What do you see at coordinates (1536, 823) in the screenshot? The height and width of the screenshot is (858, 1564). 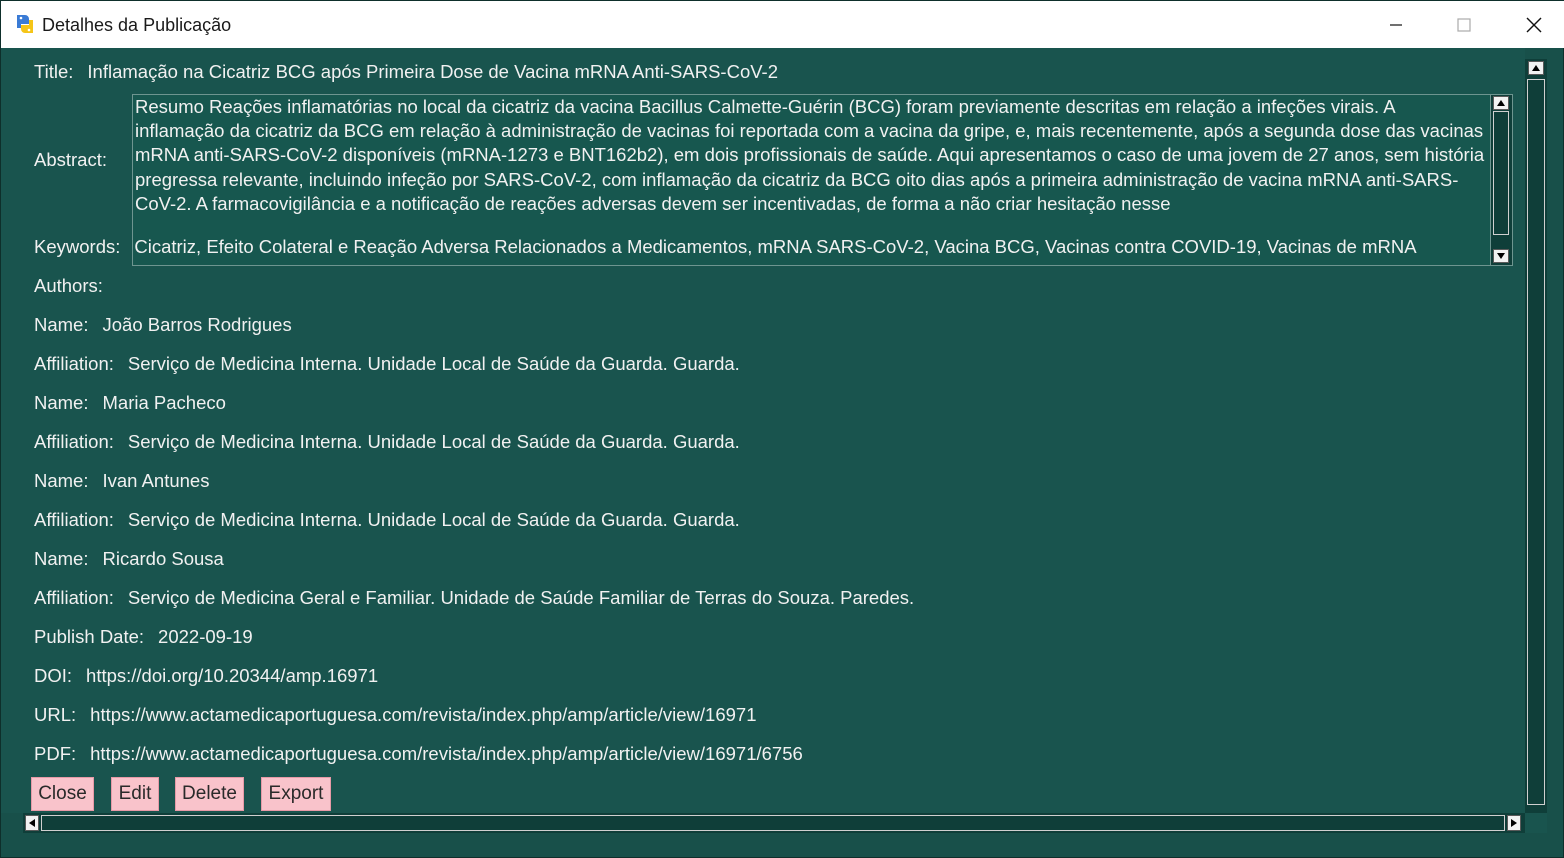 I see `scrollbar-corner` at bounding box center [1536, 823].